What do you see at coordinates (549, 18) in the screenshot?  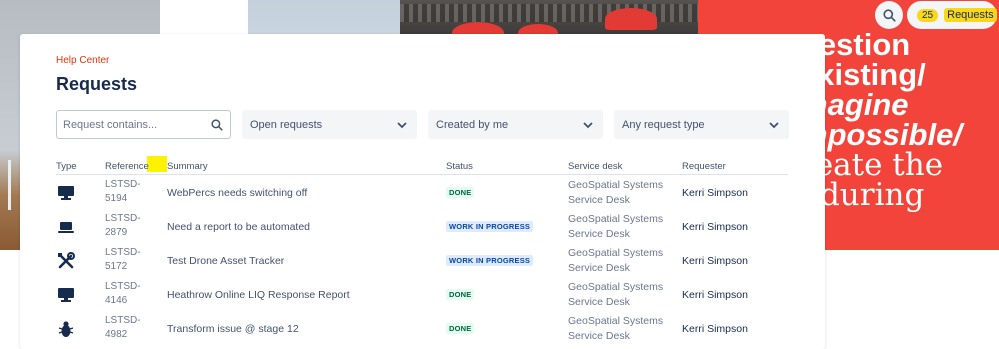 I see `banner-photo-umbrellas` at bounding box center [549, 18].